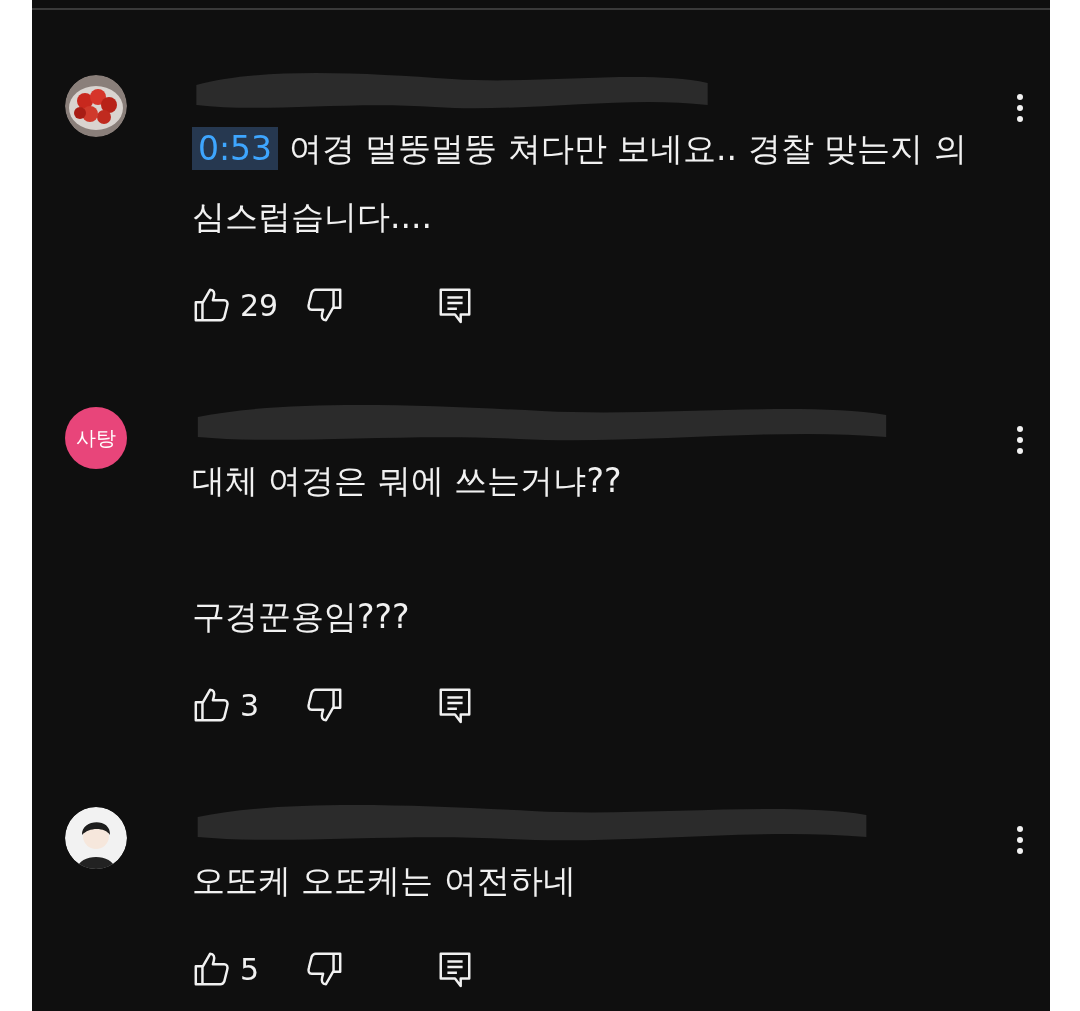 This screenshot has height=1011, width=1080. What do you see at coordinates (250, 705) in the screenshot?
I see `like-count: 3` at bounding box center [250, 705].